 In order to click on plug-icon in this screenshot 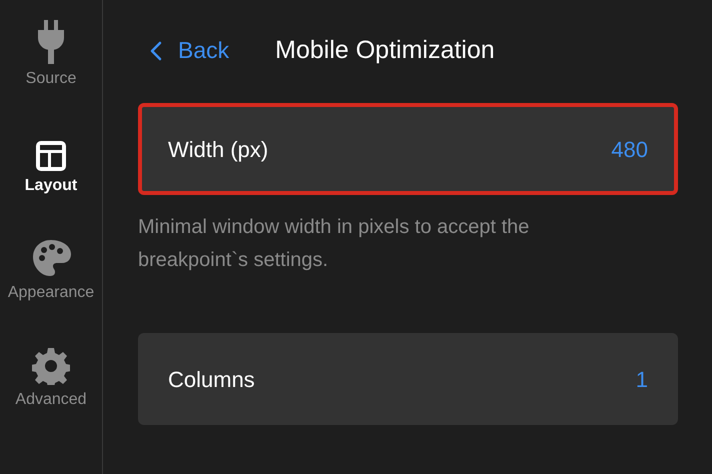, I will do `click(51, 42)`.